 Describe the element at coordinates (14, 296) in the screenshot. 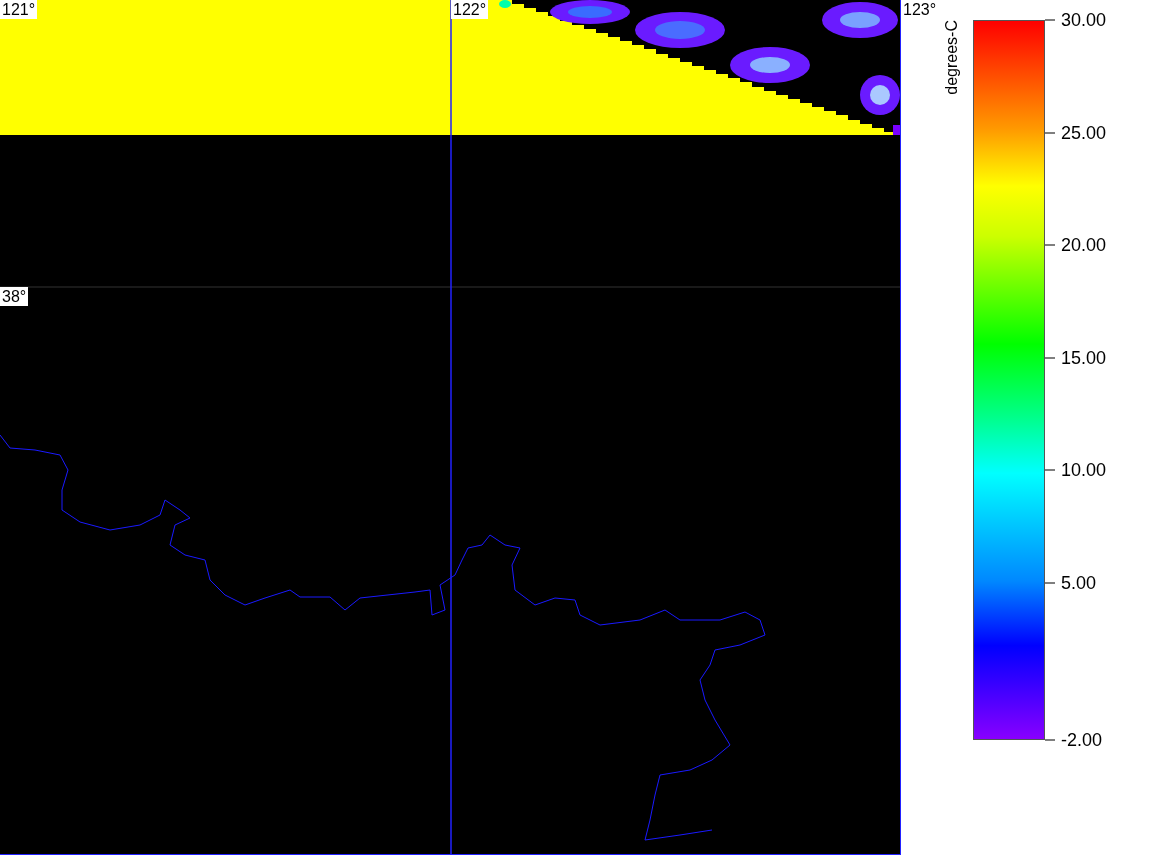

I see `latitude-label: 38°` at that location.